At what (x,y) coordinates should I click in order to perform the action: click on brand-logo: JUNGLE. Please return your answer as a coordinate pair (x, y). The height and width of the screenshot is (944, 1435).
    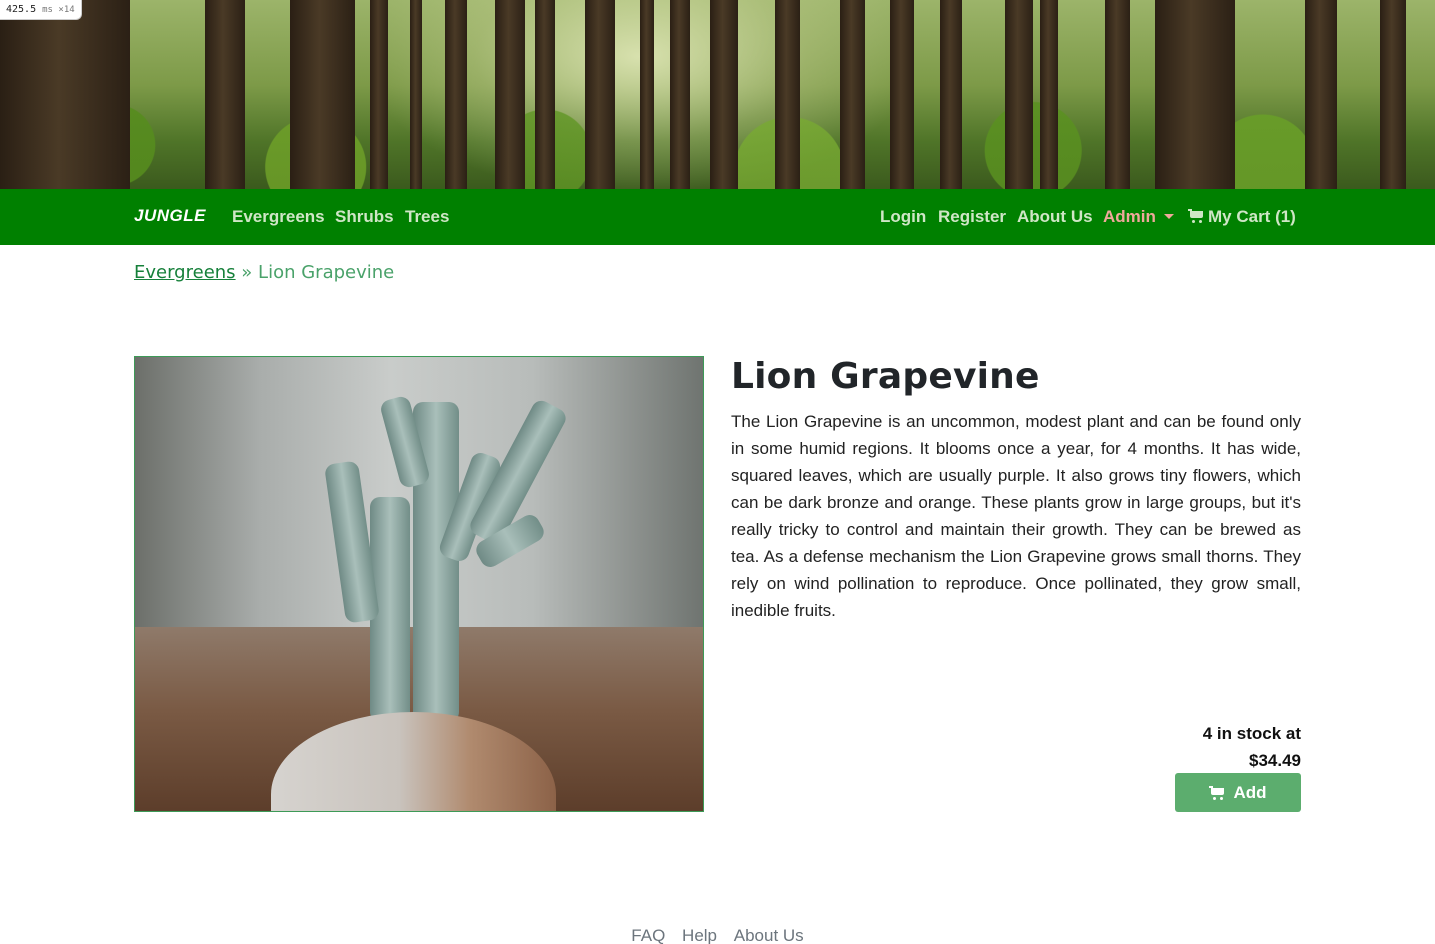
    Looking at the image, I should click on (170, 216).